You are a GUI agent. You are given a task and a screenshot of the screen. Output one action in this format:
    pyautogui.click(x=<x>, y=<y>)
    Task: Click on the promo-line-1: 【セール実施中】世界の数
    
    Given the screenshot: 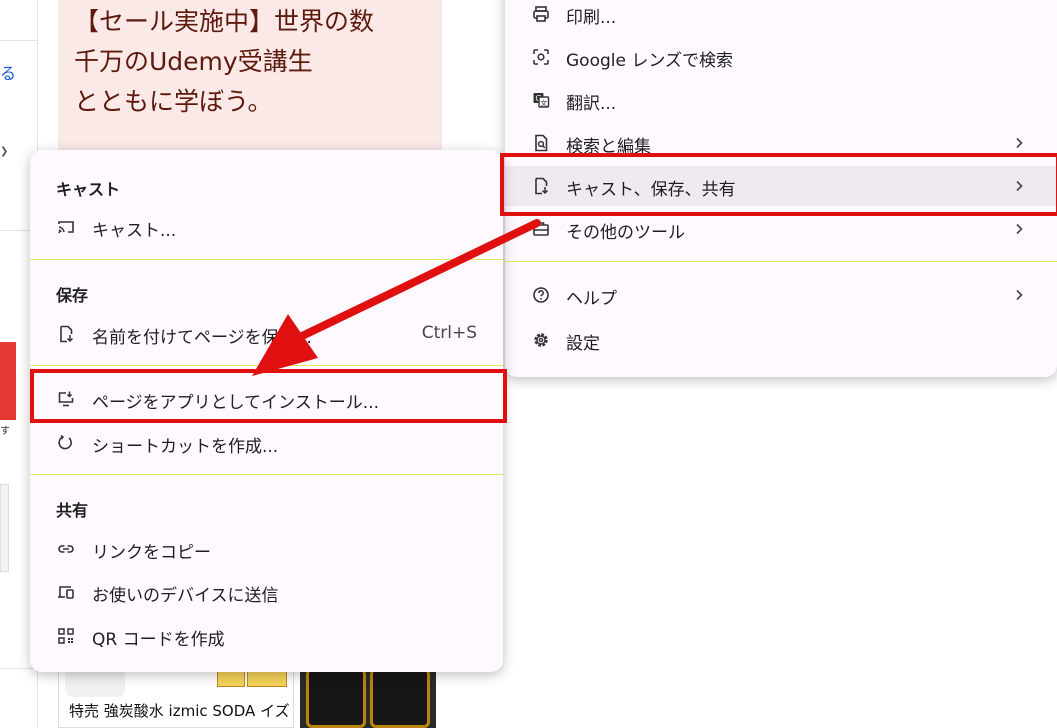 What is the action you would take?
    pyautogui.click(x=224, y=21)
    